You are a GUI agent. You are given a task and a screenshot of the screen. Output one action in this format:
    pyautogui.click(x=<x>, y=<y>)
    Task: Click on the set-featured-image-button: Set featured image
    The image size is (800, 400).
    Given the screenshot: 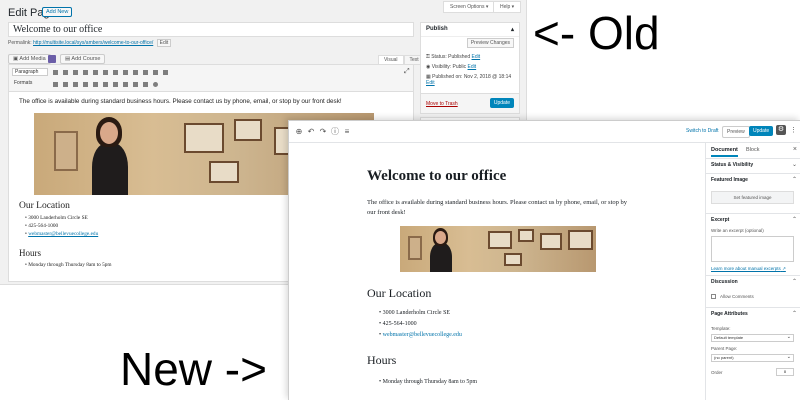 What is the action you would take?
    pyautogui.click(x=752, y=197)
    